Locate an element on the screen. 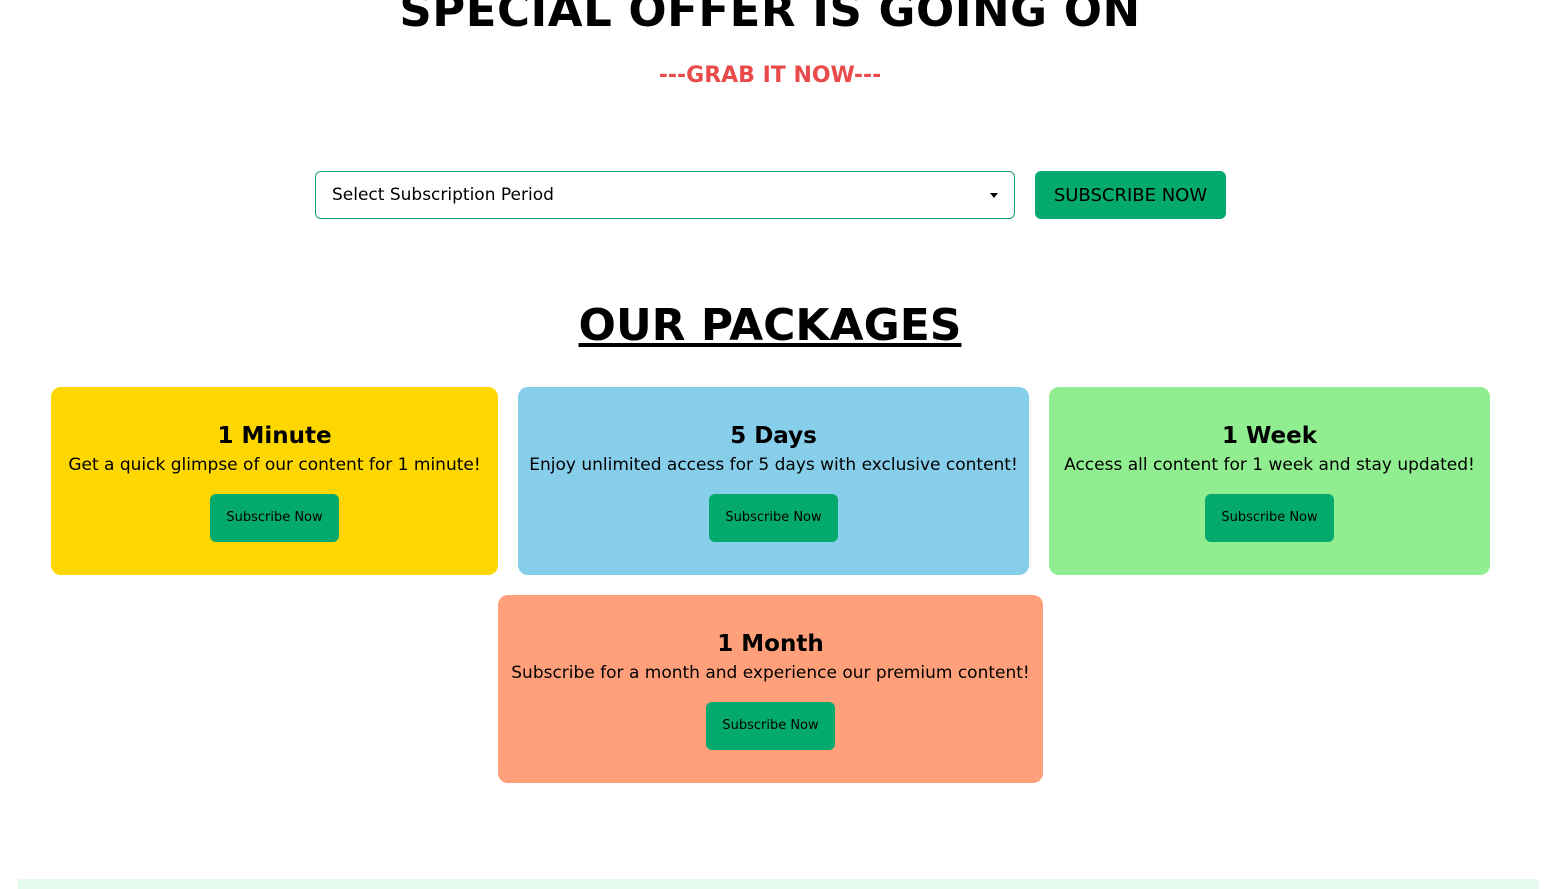 This screenshot has width=1566, height=889. subscribe-form: Select Subscription Period SUBSCRIBE NOW is located at coordinates (770, 195).